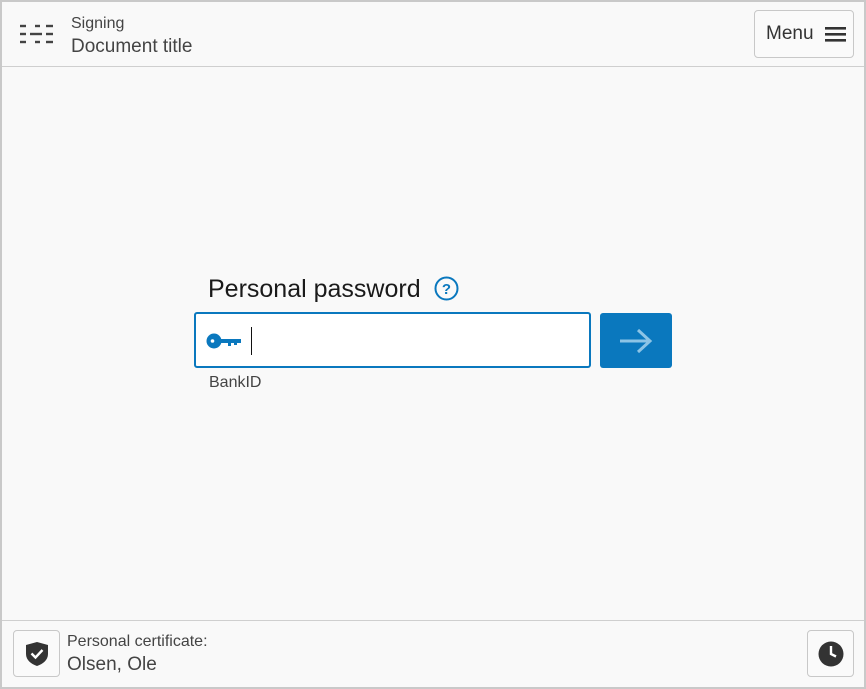 Image resolution: width=866 pixels, height=689 pixels. Describe the element at coordinates (36, 34) in the screenshot. I see `document-lines-icon` at that location.